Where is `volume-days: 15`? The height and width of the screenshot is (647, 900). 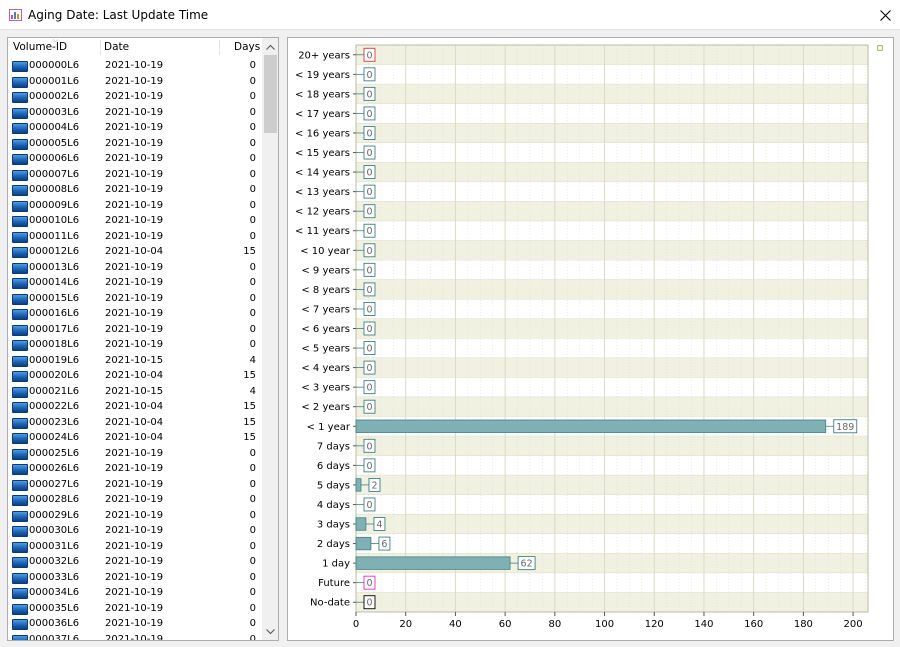 volume-days: 15 is located at coordinates (249, 251).